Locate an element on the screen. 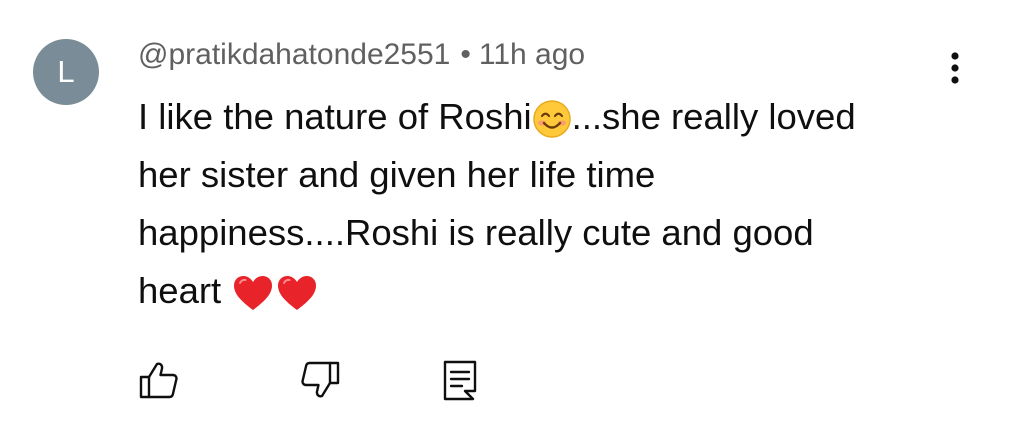 Image resolution: width=1024 pixels, height=429 pixels. avatar-letter: L is located at coordinates (66, 71).